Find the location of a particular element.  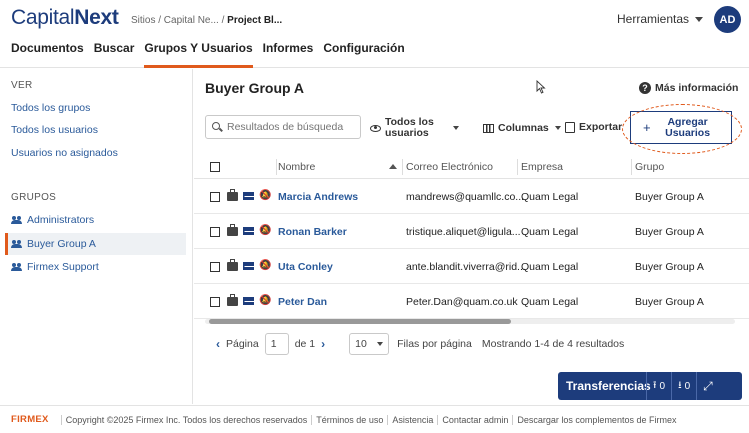

column-header-company: Empresa is located at coordinates (542, 167).